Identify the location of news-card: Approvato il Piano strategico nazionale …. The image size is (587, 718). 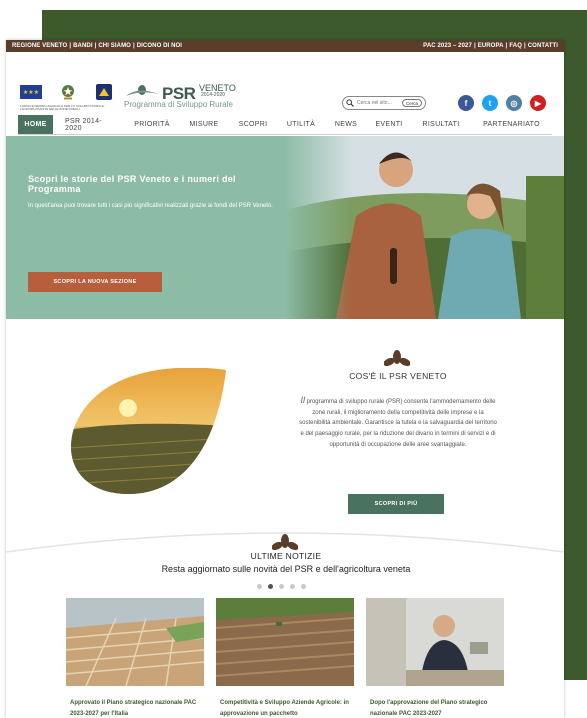
(135, 658).